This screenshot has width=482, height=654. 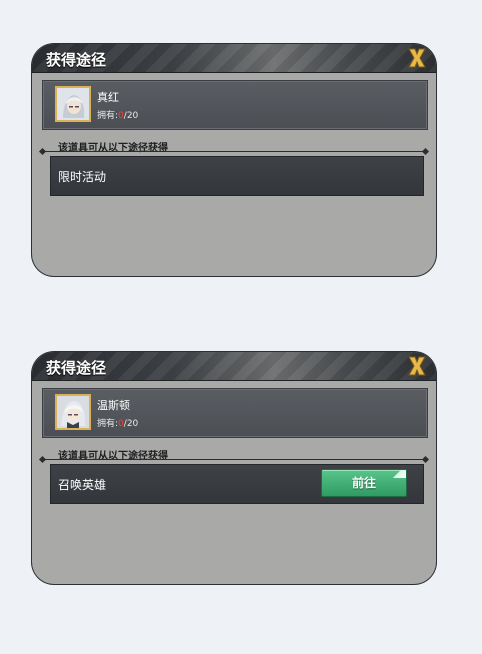 What do you see at coordinates (82, 177) in the screenshot?
I see `source-label: 限时活动` at bounding box center [82, 177].